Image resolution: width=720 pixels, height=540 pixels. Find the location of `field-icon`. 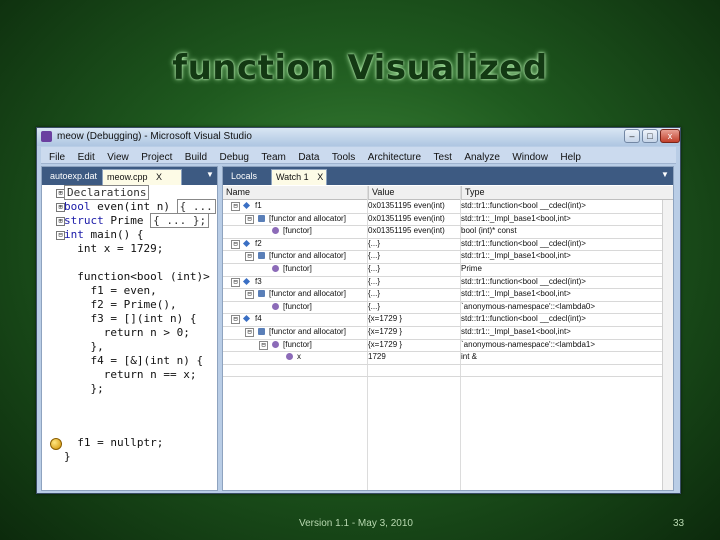

field-icon is located at coordinates (289, 357).